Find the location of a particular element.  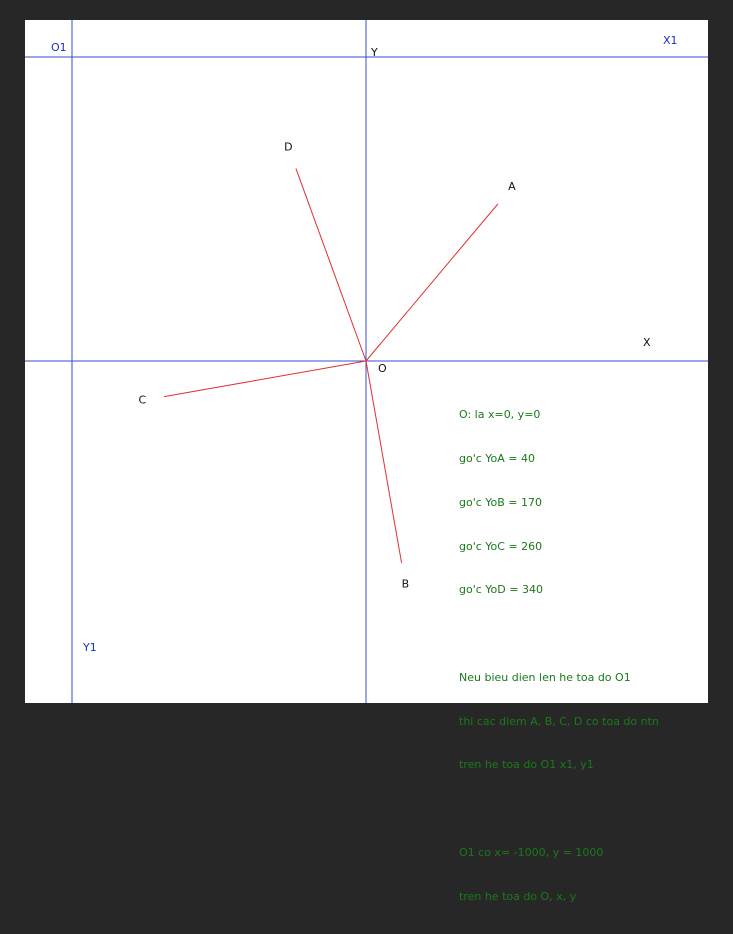

note-line: tren he toa do O1 x1, y1 is located at coordinates (526, 765).